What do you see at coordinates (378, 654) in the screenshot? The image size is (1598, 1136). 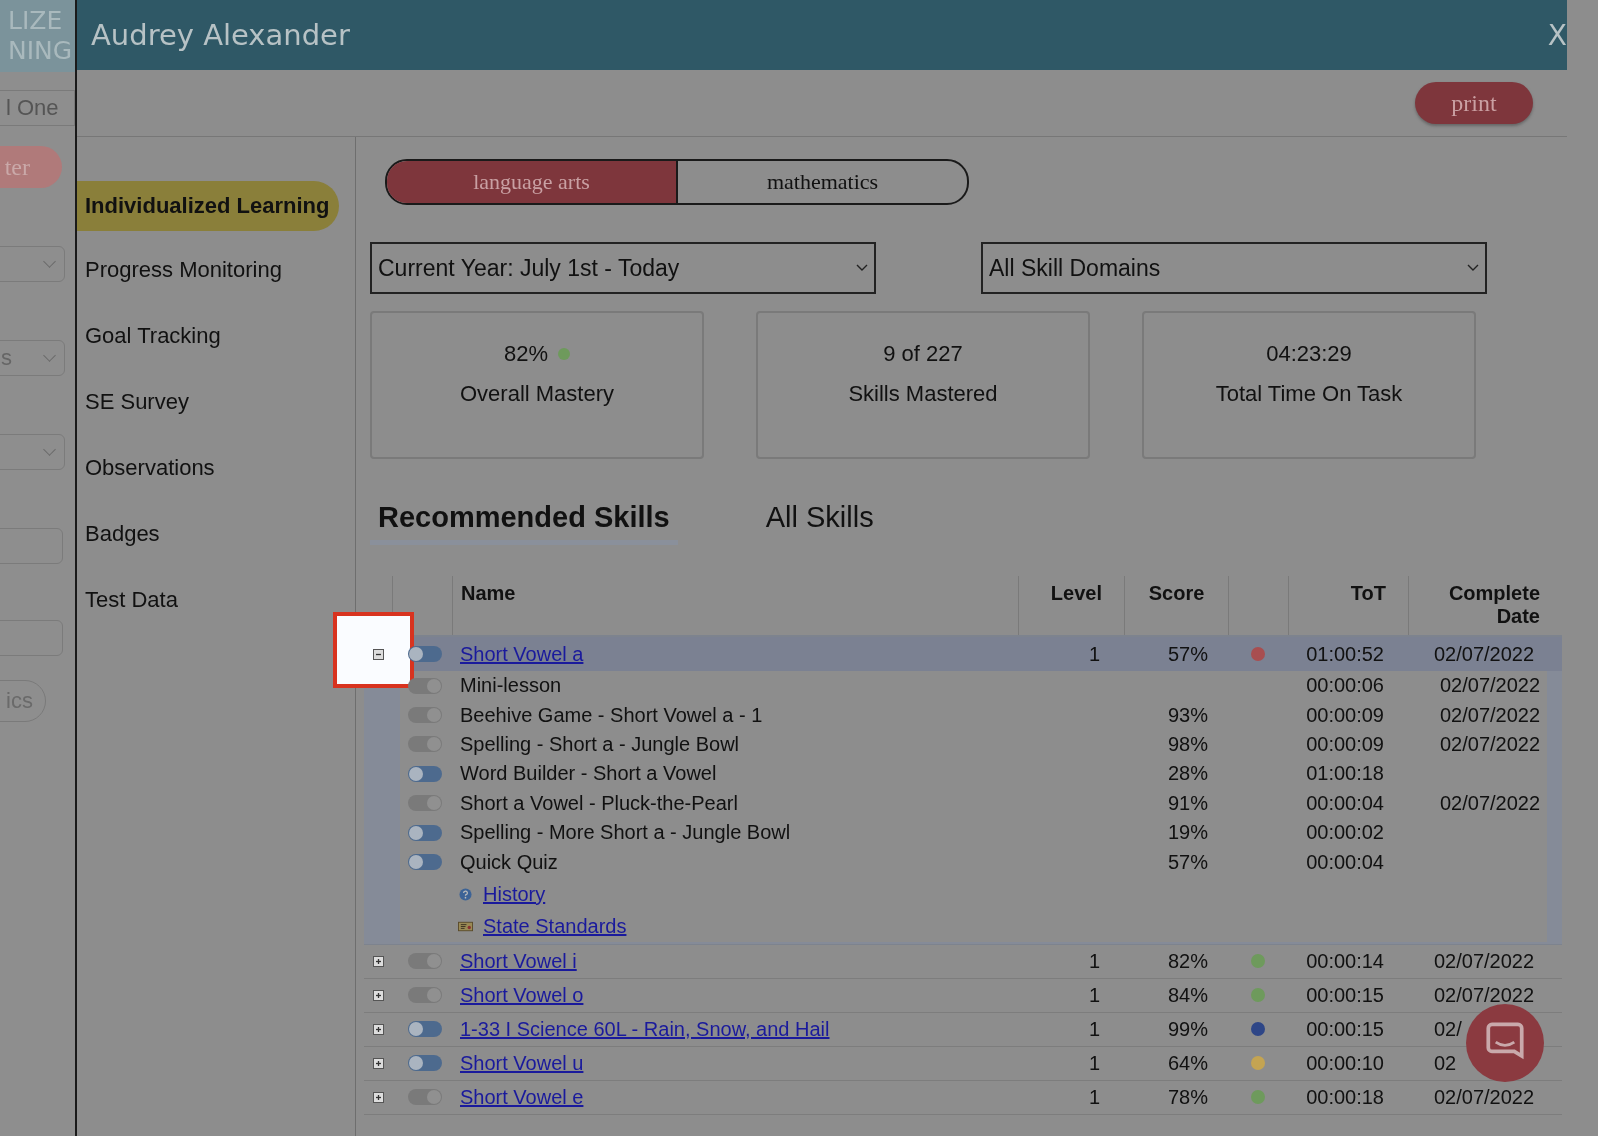 I see `collapse-icon` at bounding box center [378, 654].